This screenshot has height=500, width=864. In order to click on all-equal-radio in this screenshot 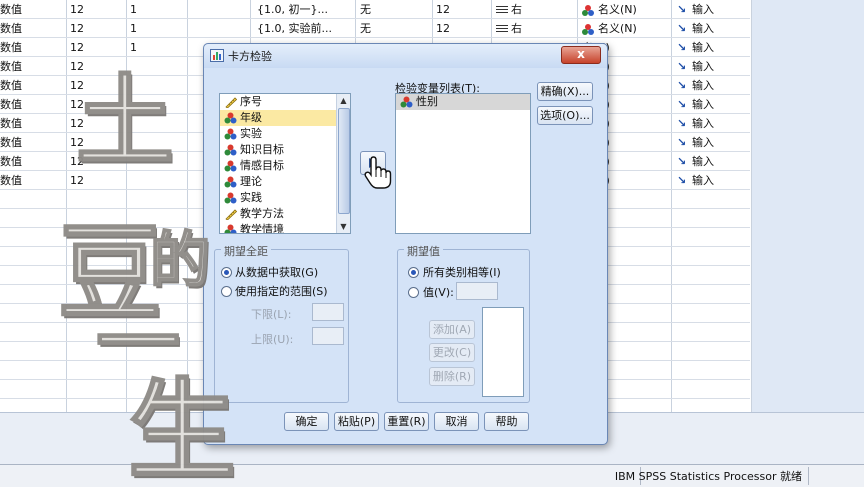, I will do `click(413, 272)`.